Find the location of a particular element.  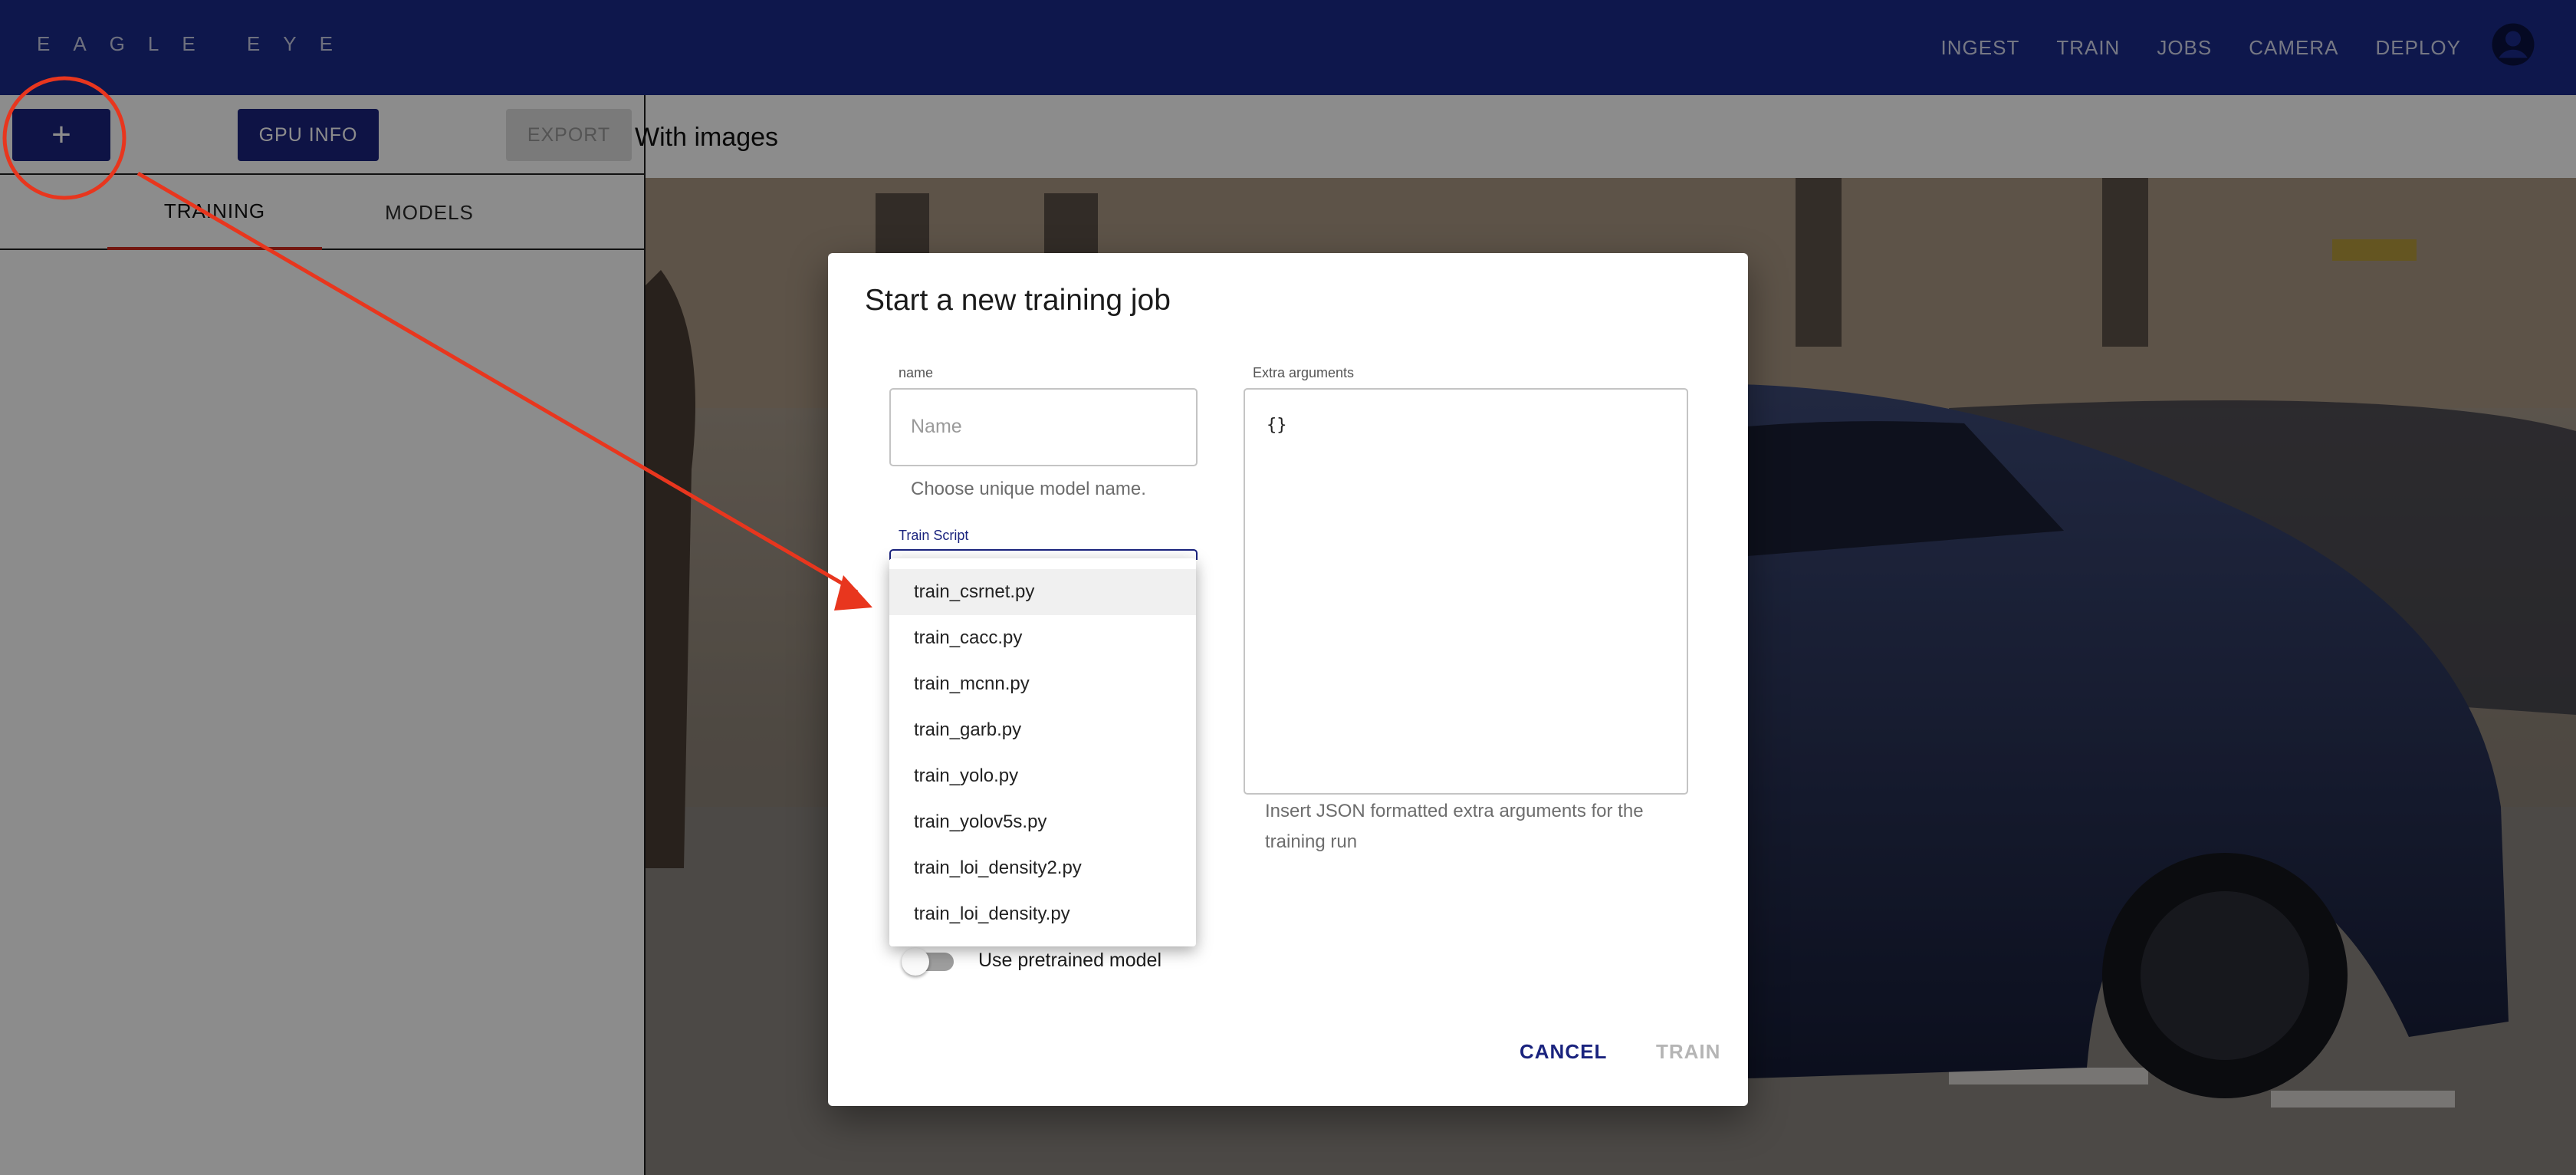

menu-item-train-yolov5s: train_yolov5s.py is located at coordinates (1043, 822).